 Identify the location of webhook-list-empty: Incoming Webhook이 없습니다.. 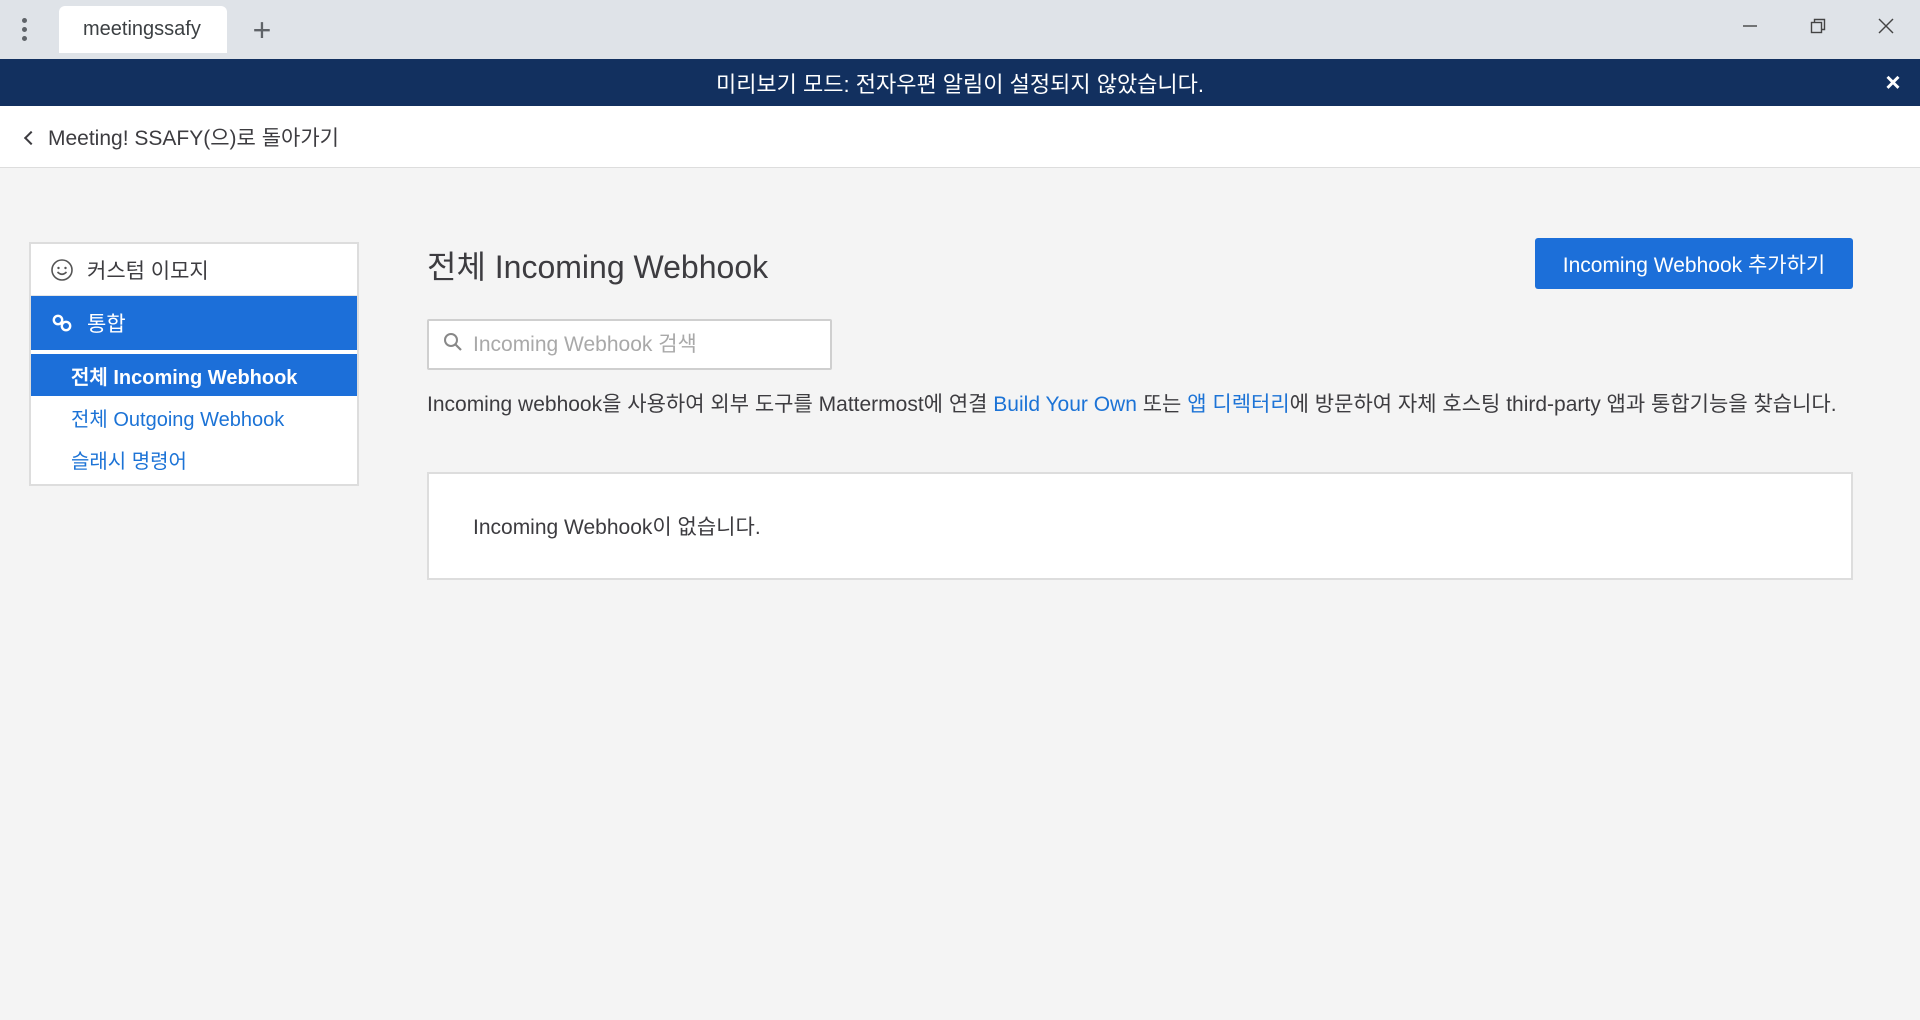
(1140, 526).